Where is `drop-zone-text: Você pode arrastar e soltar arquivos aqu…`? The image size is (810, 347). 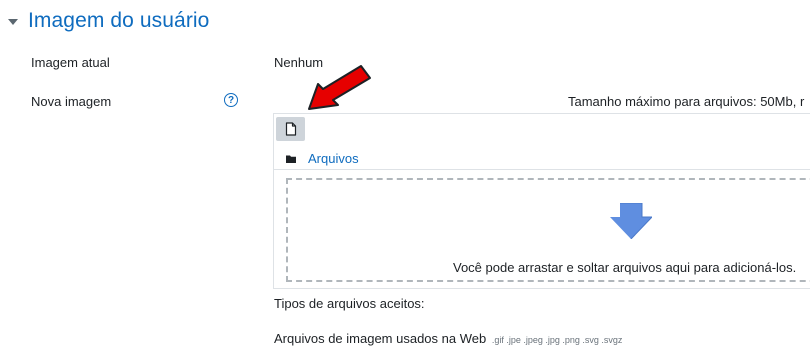
drop-zone-text: Você pode arrastar e soltar arquivos aqu… is located at coordinates (625, 267).